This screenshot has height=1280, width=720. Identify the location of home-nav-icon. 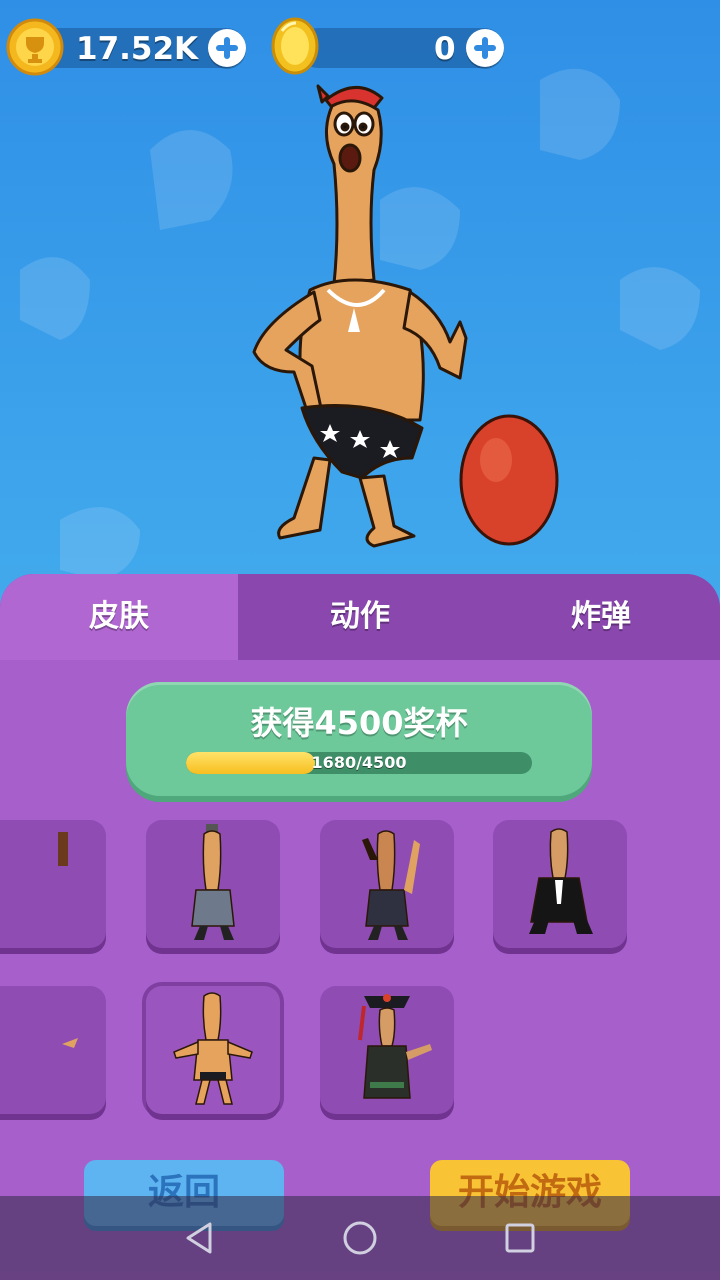
(360, 1238).